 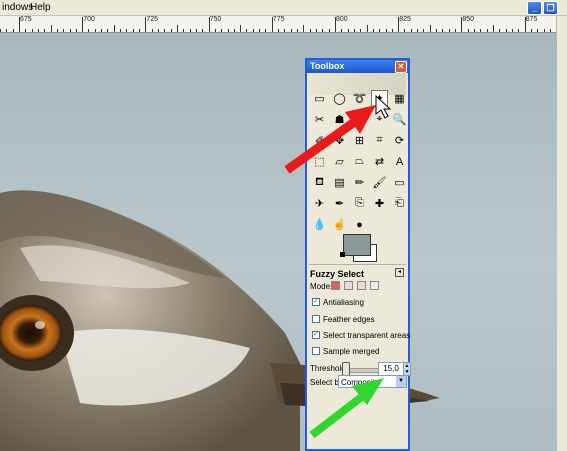 I want to click on scale-icon: ⬚, so click(x=319, y=161).